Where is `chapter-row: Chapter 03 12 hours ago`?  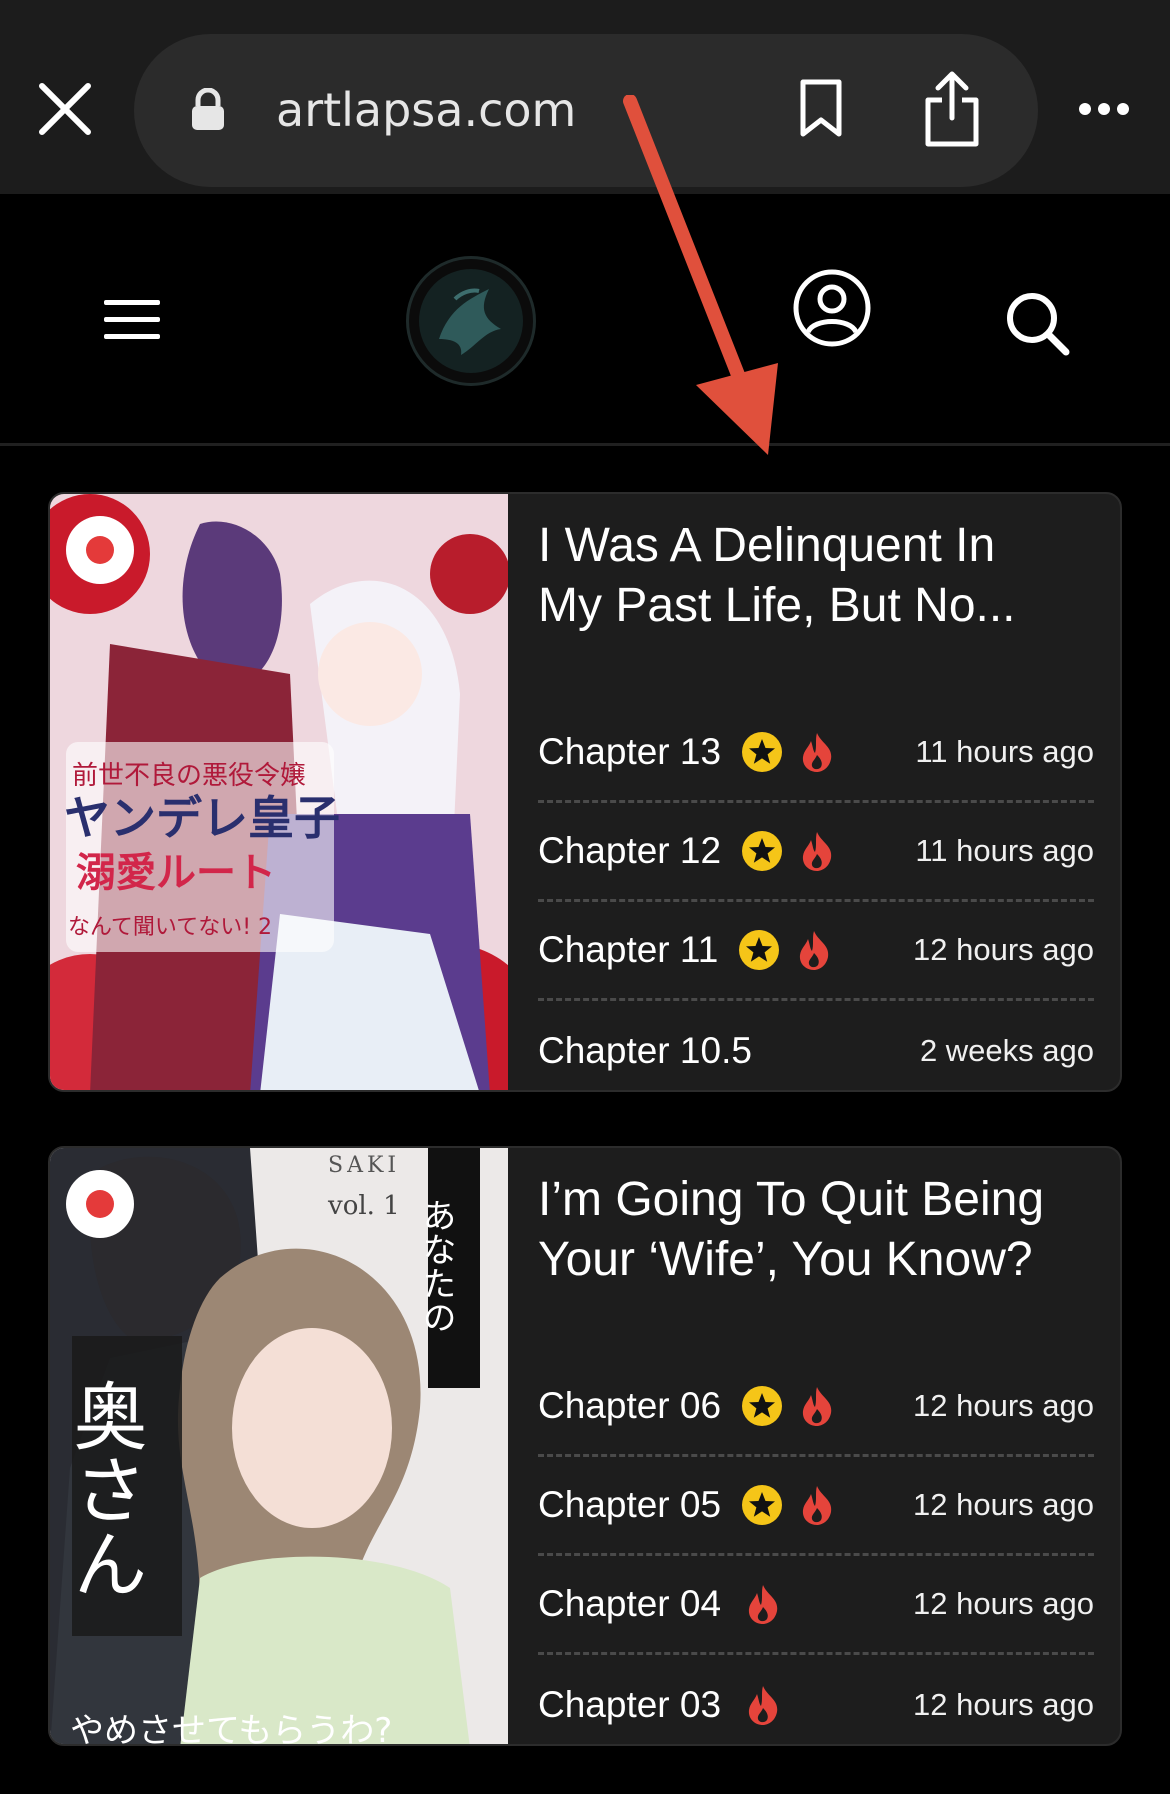 chapter-row: Chapter 03 12 hours ago is located at coordinates (816, 1699).